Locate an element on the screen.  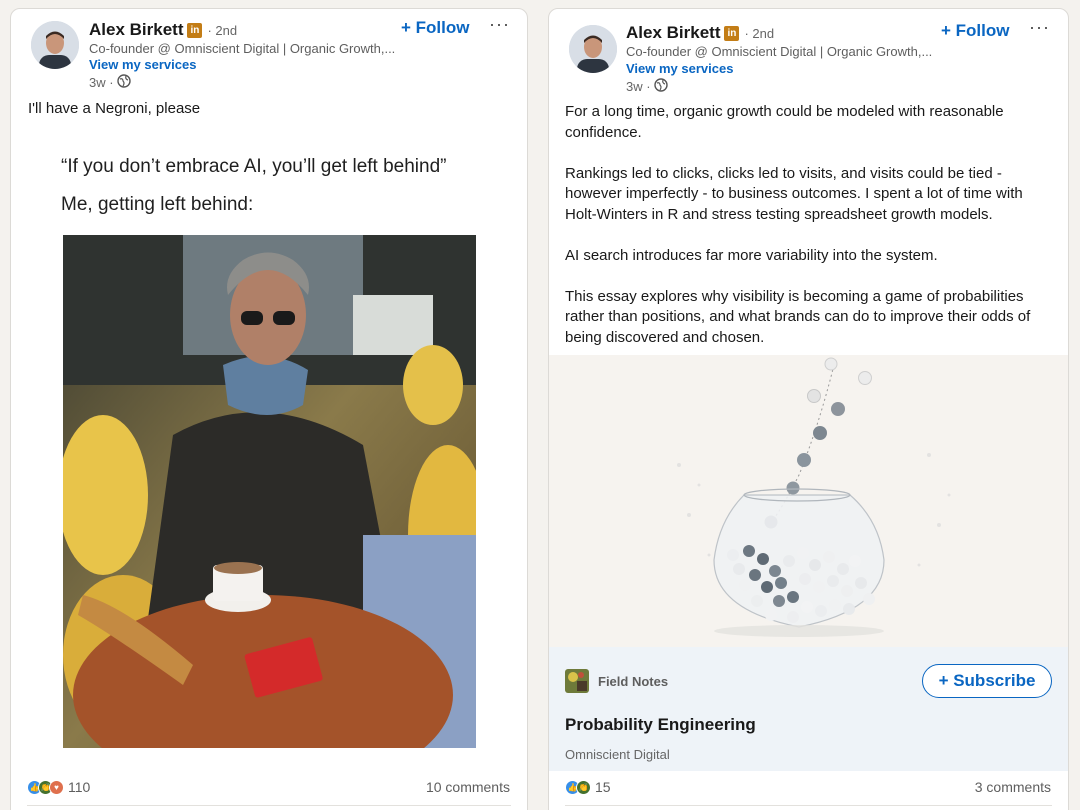
reactions-summary: 👍 👏 ♥ 110 is located at coordinates (58, 787).